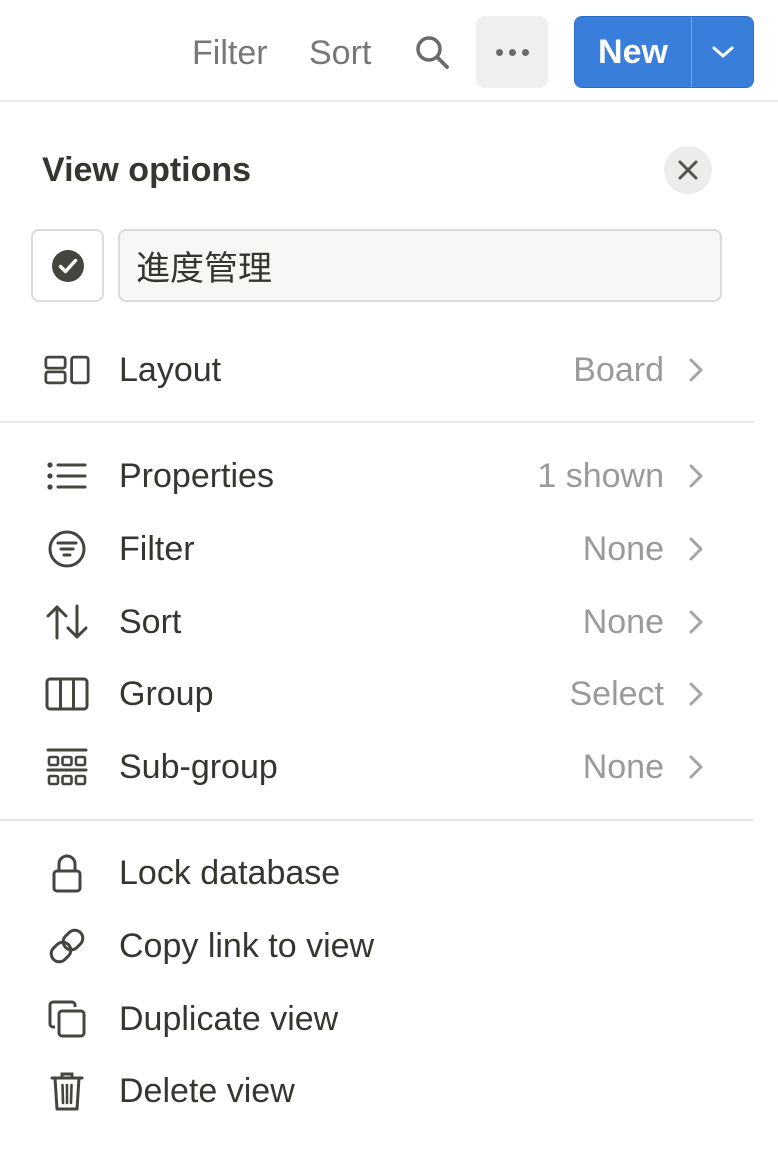 The image size is (778, 1158). I want to click on close-icon, so click(688, 170).